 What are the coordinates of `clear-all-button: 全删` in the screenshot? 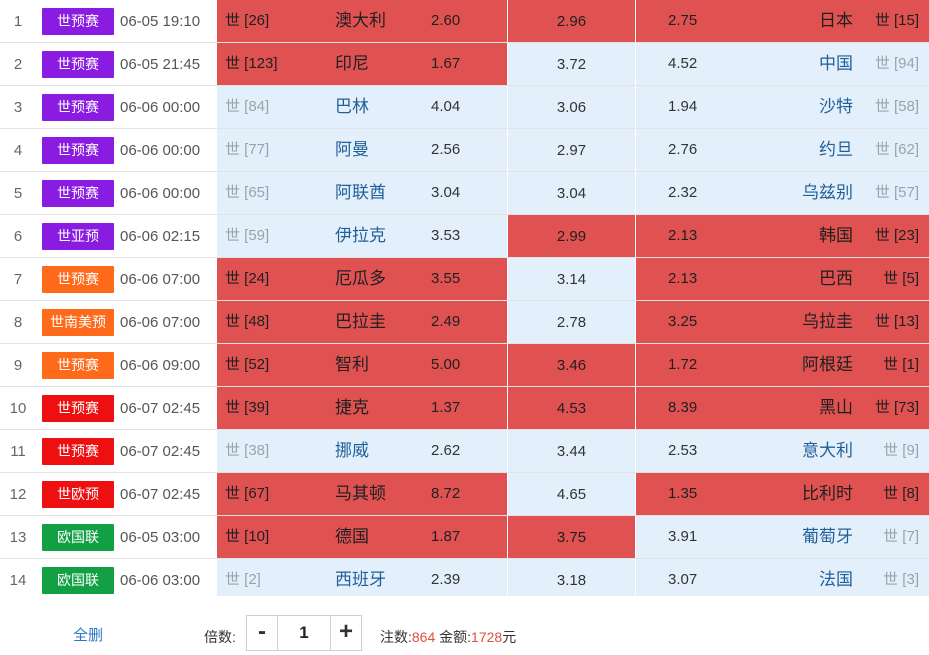 It's located at (88, 634).